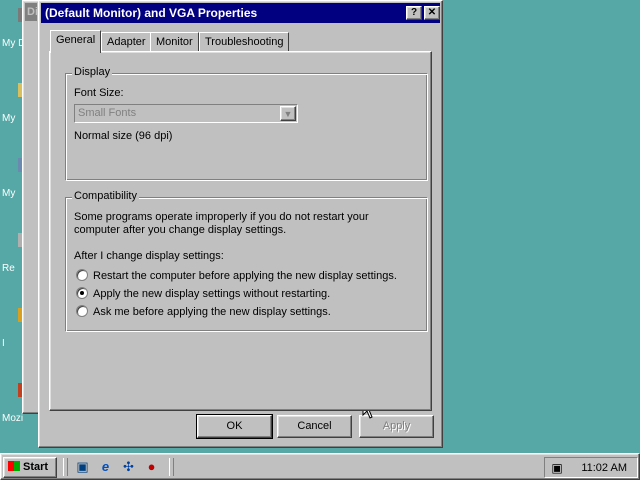 This screenshot has height=480, width=640. What do you see at coordinates (82, 275) in the screenshot?
I see `radio-restart-button` at bounding box center [82, 275].